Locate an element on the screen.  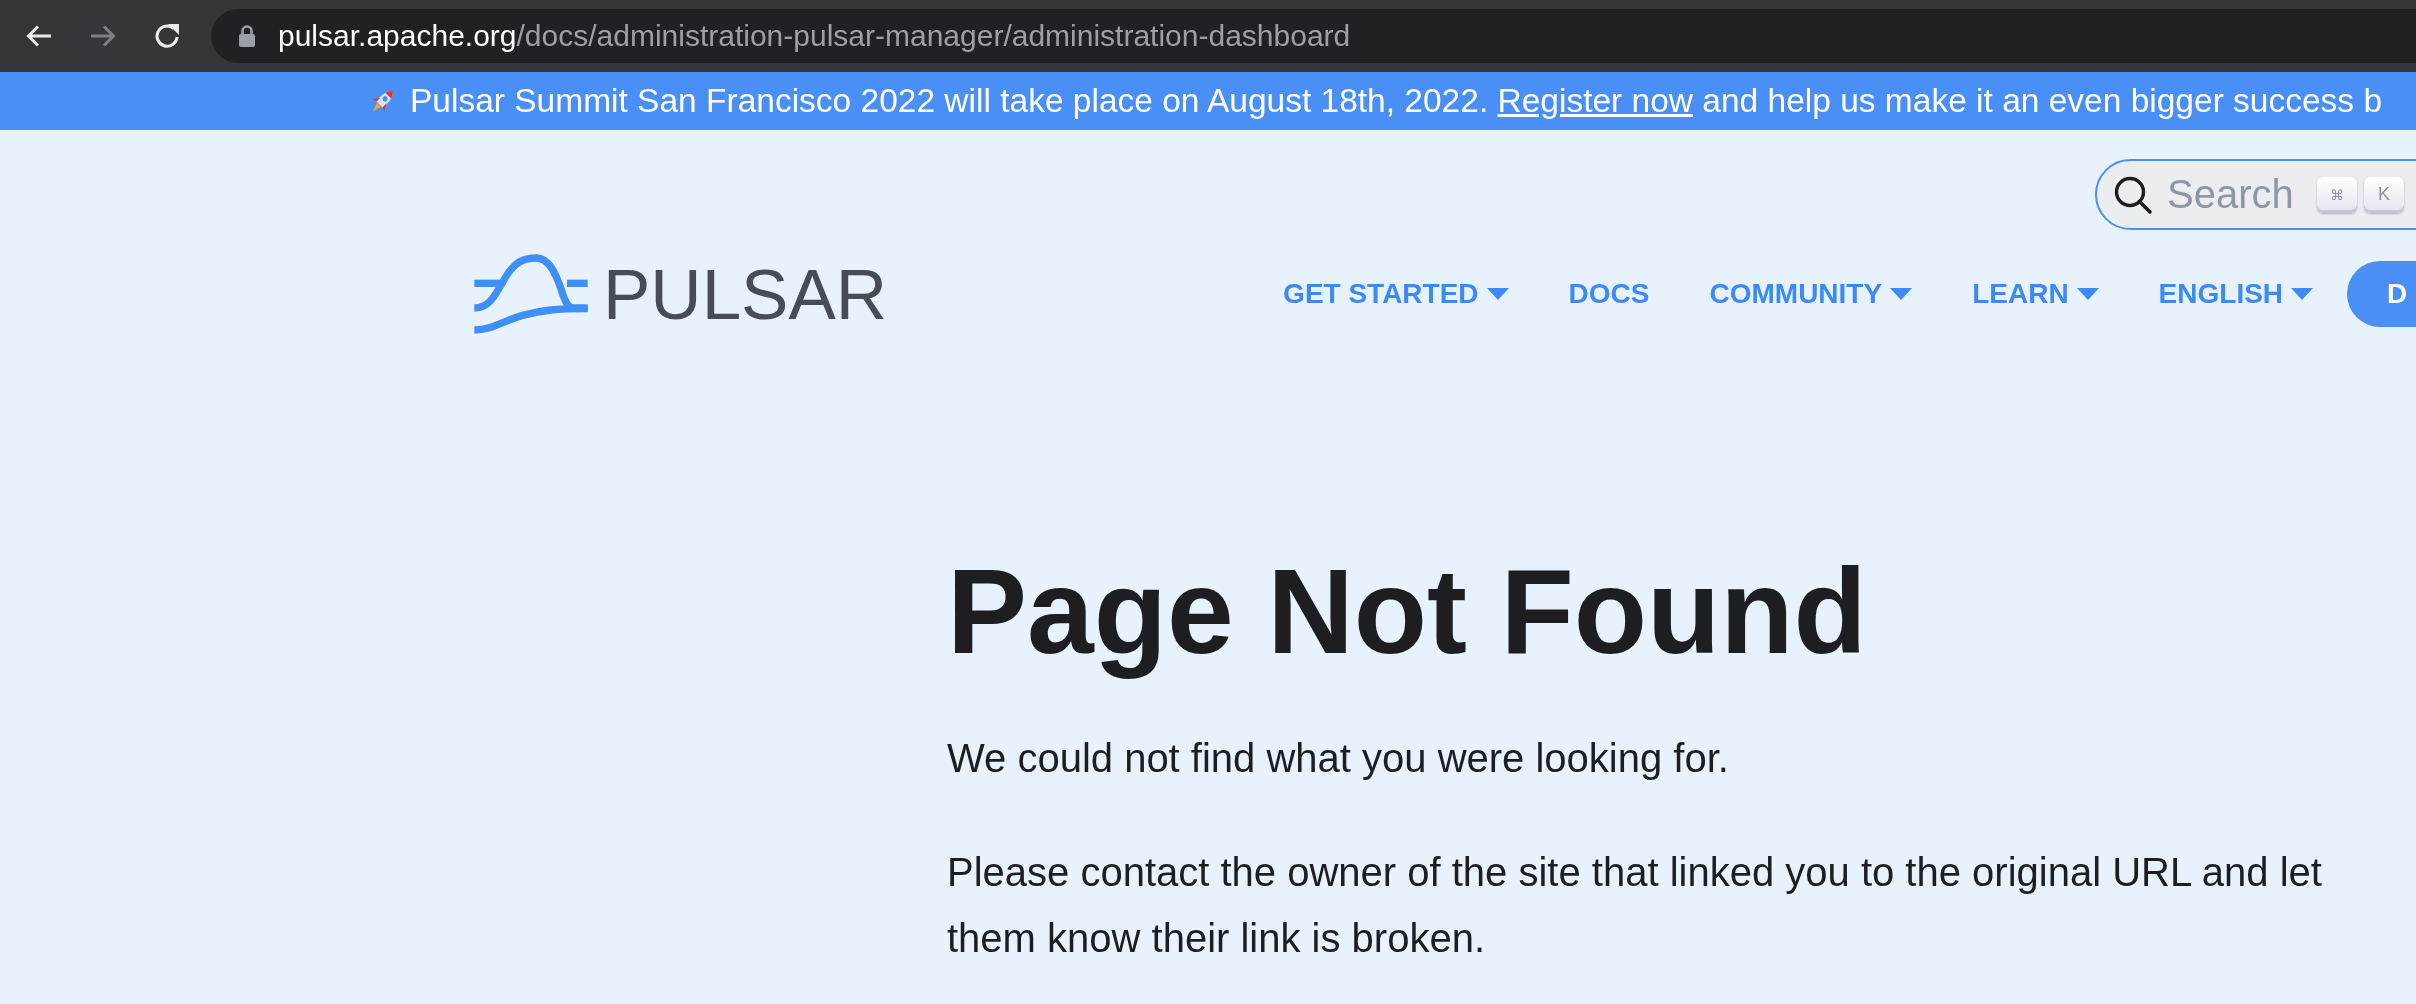
nav-link: DOCS is located at coordinates (1609, 294).